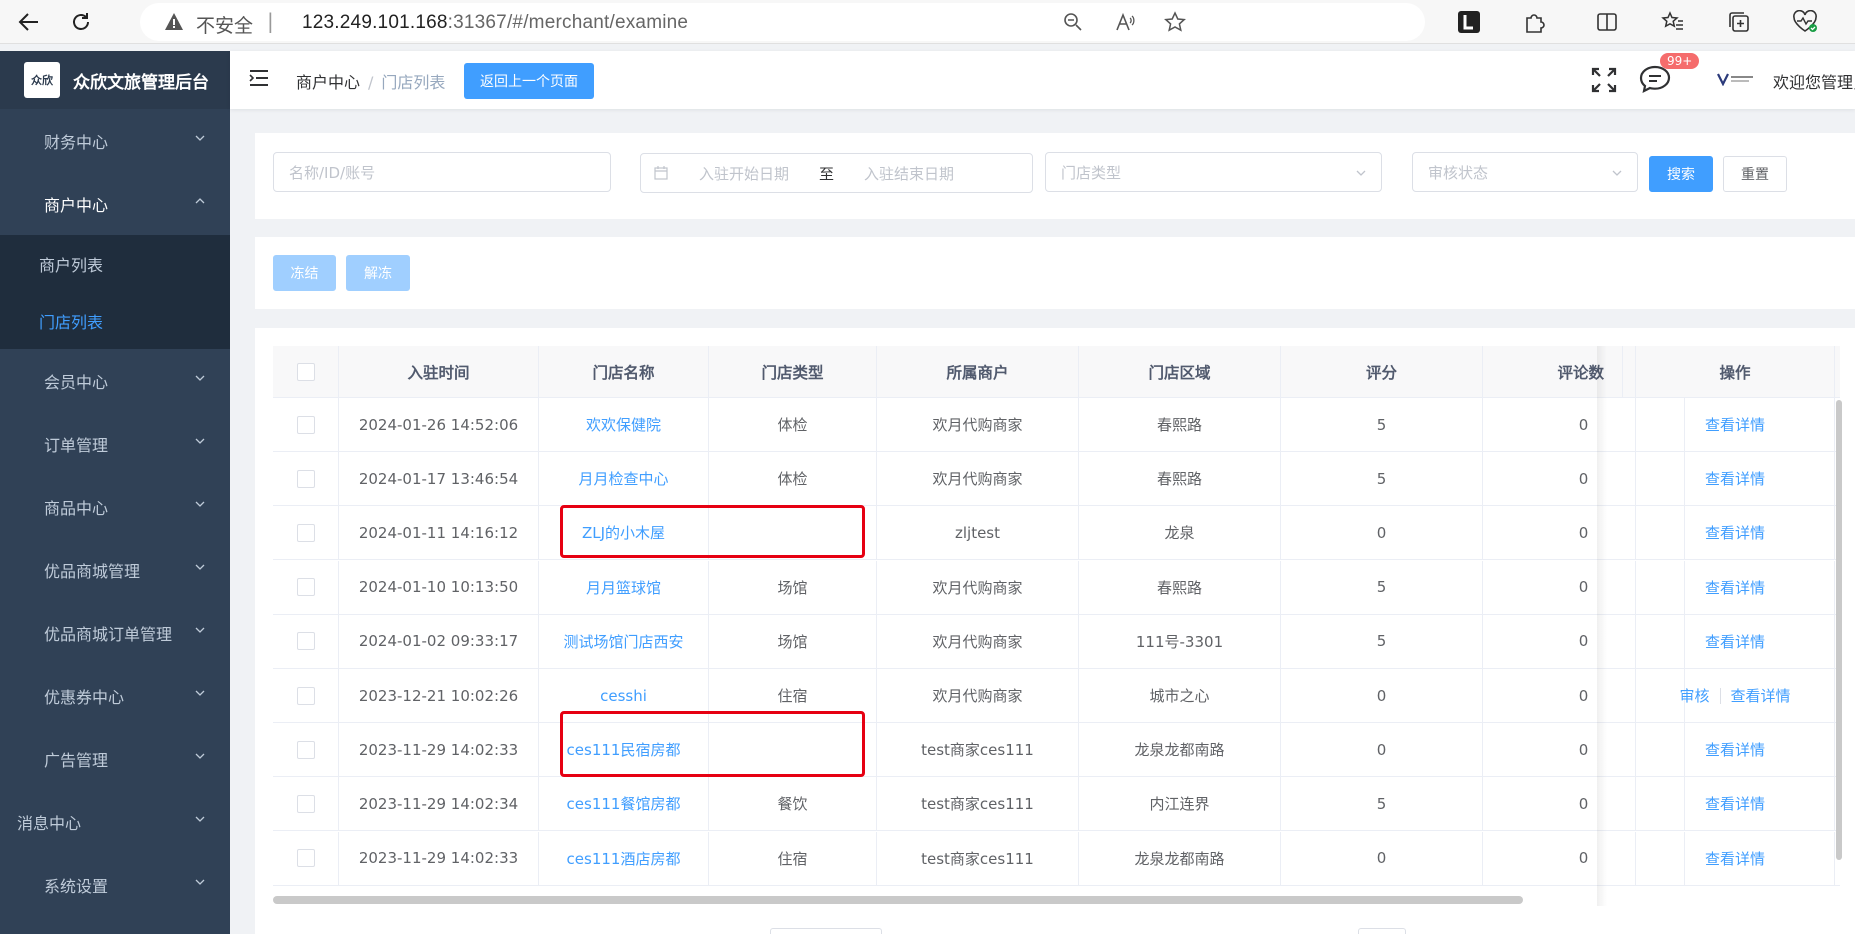 This screenshot has height=934, width=1855. What do you see at coordinates (115, 80) in the screenshot?
I see `brand-header: 众欣 众欣文旅管理后台` at bounding box center [115, 80].